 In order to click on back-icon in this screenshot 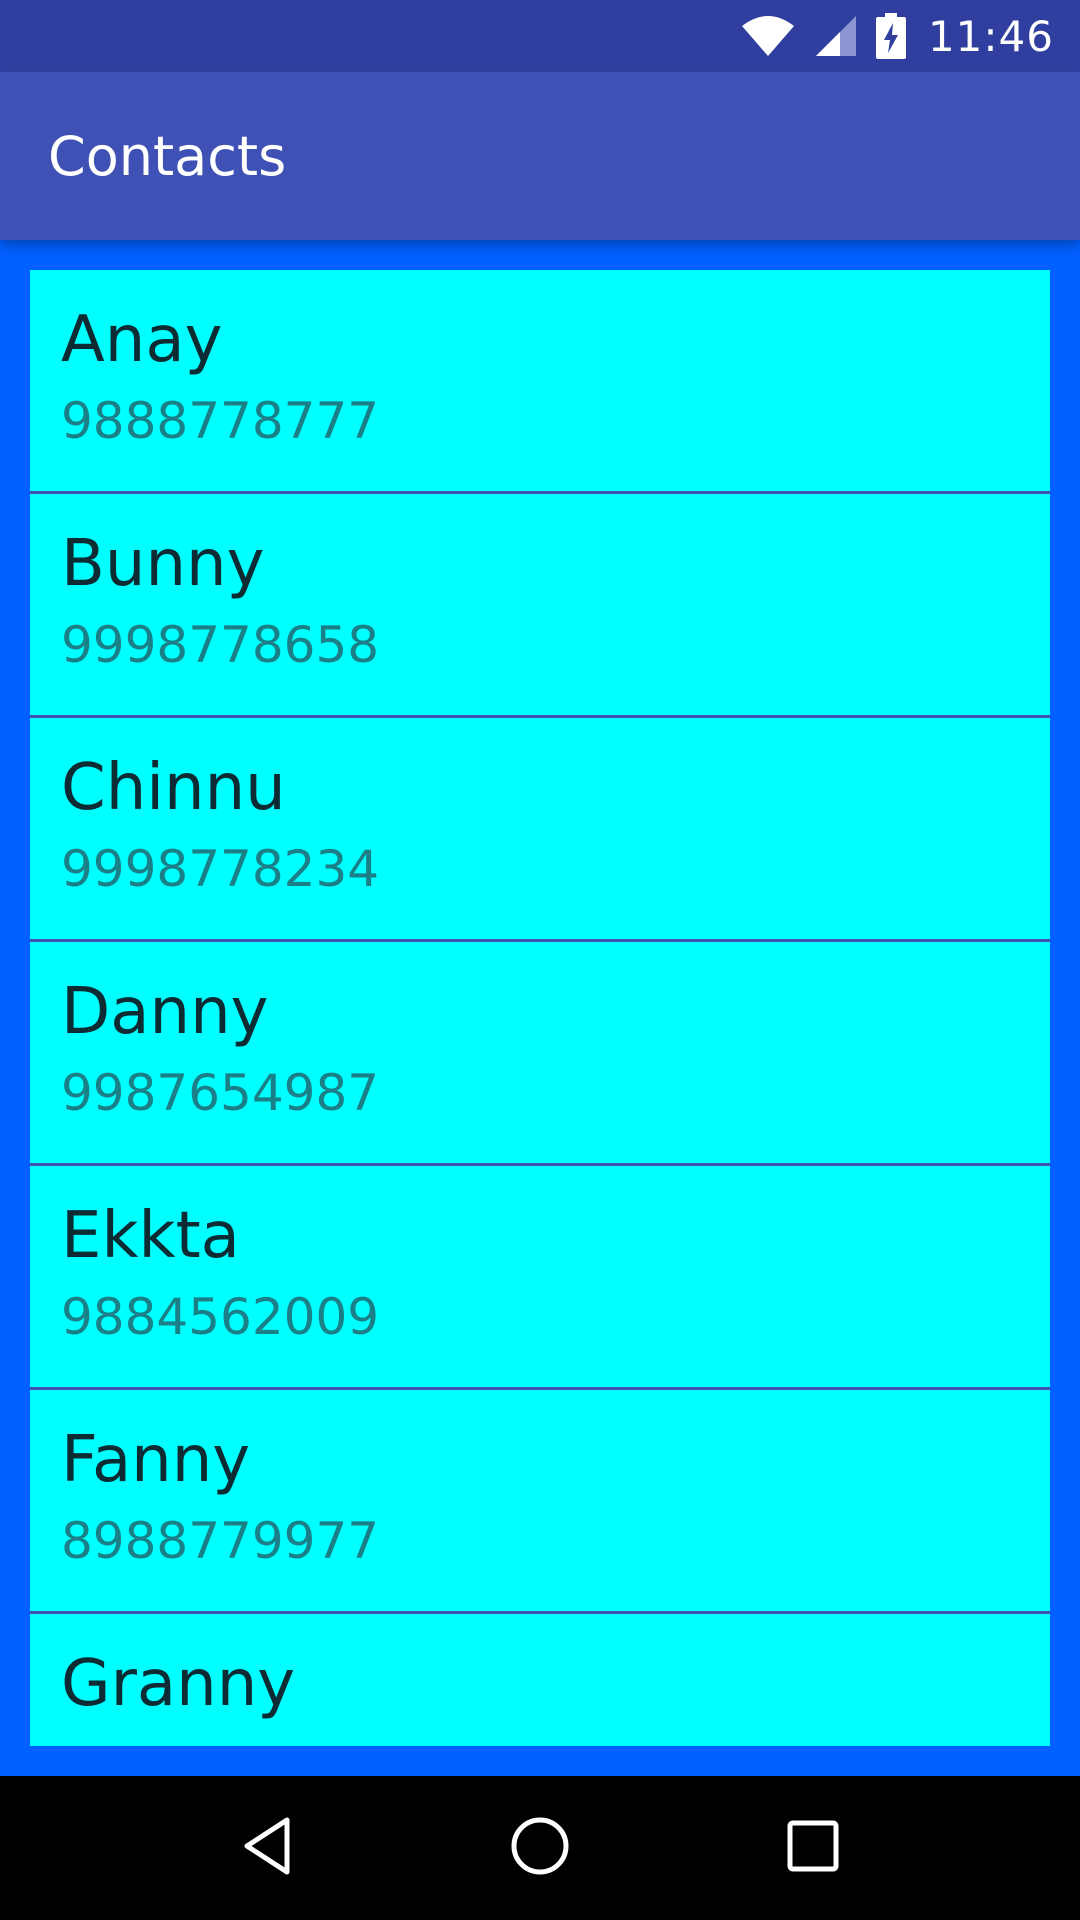, I will do `click(267, 1848)`.